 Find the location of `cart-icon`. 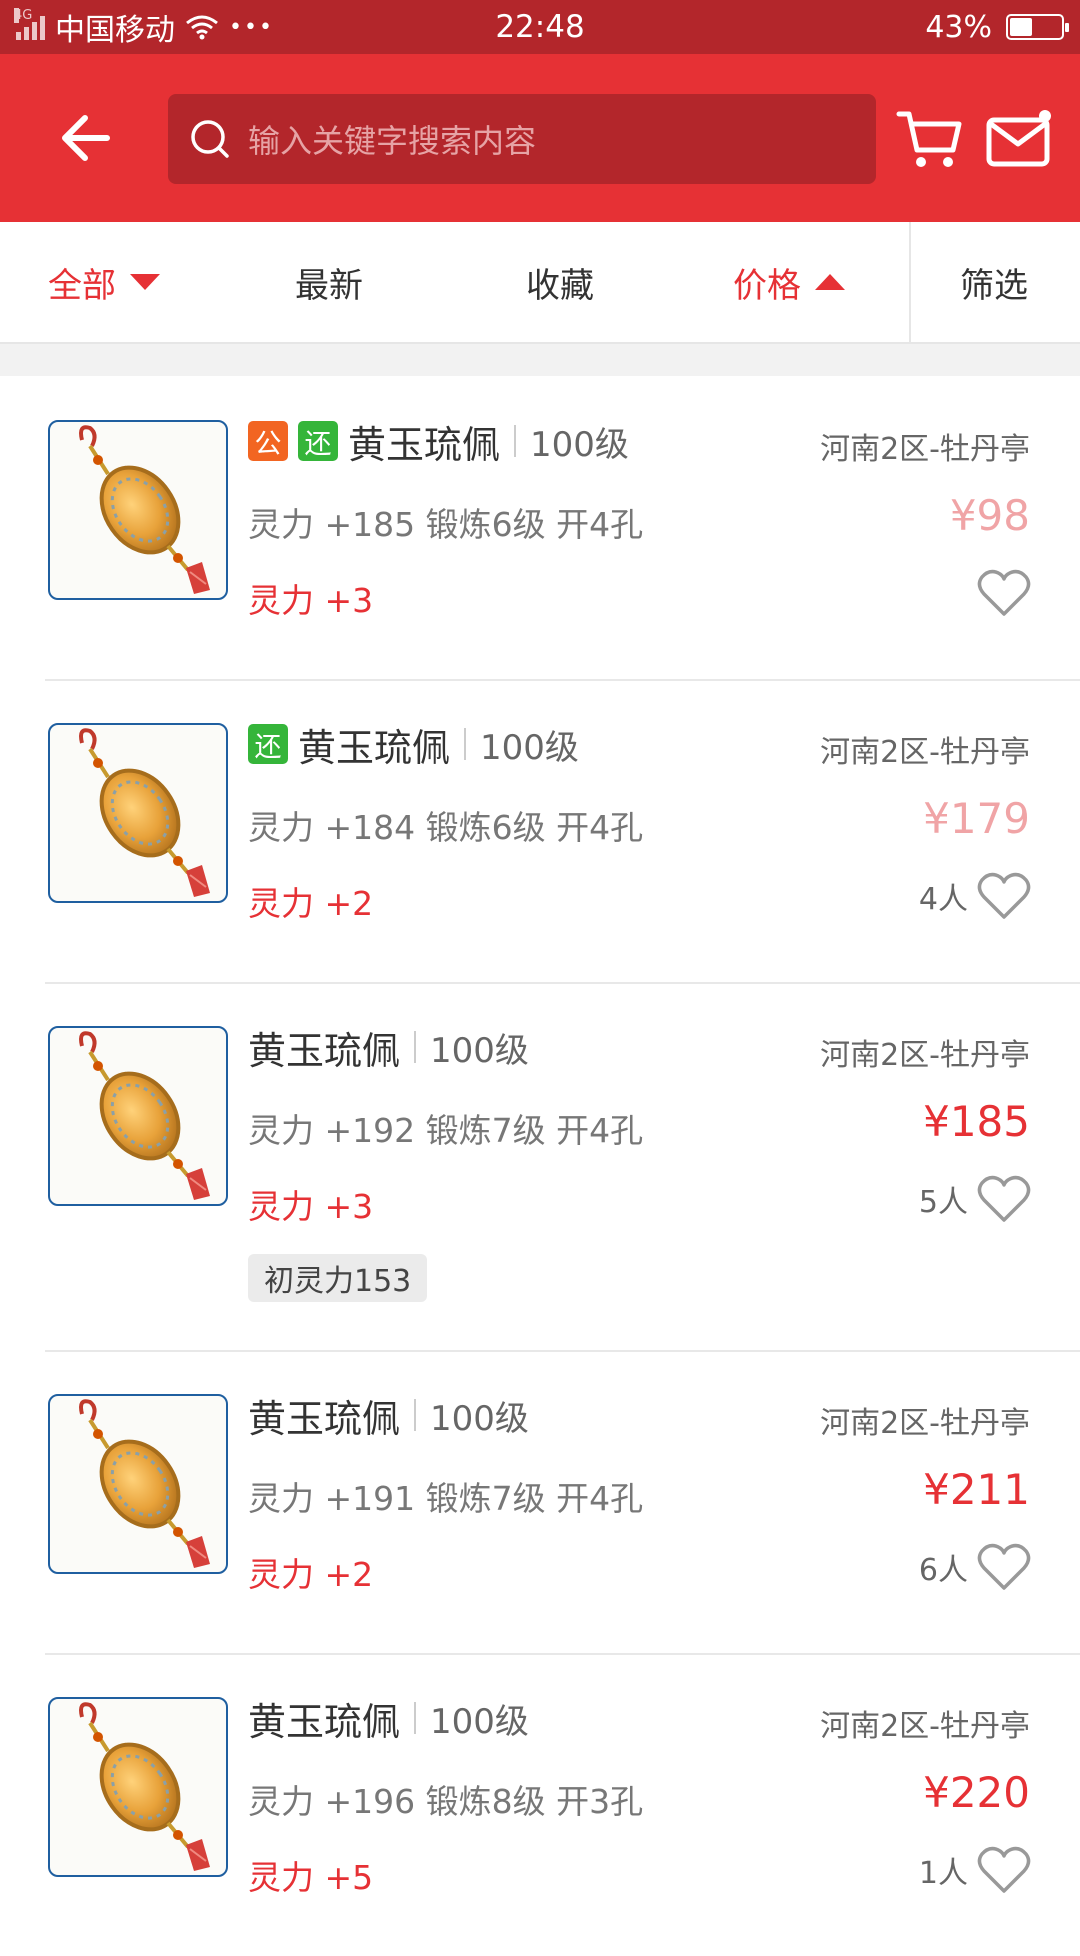

cart-icon is located at coordinates (929, 139).